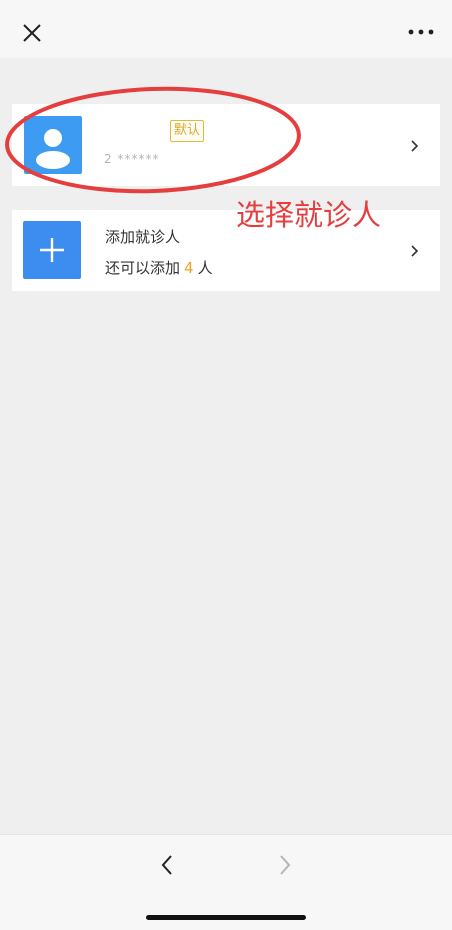 The width and height of the screenshot is (452, 930). Describe the element at coordinates (309, 215) in the screenshot. I see `annotation-text: 选择就诊人` at that location.